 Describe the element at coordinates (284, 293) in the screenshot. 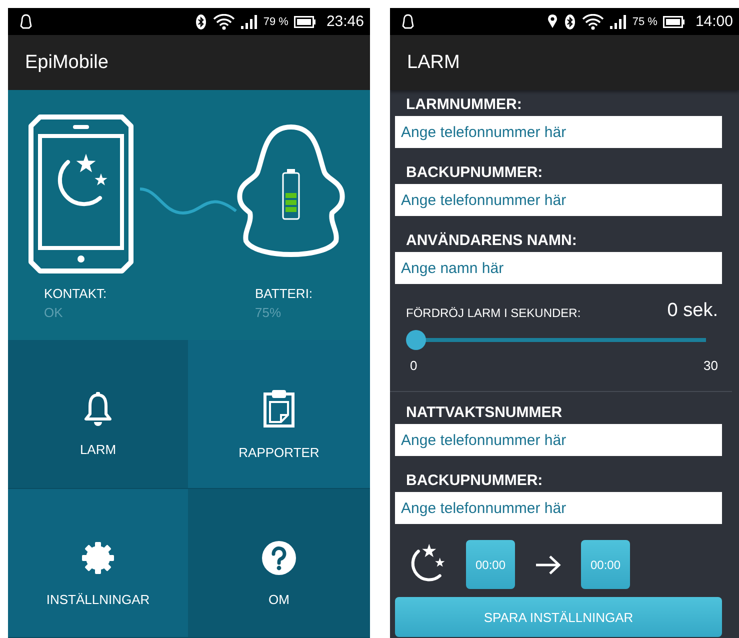

I see `status-label: BATTERI:` at that location.